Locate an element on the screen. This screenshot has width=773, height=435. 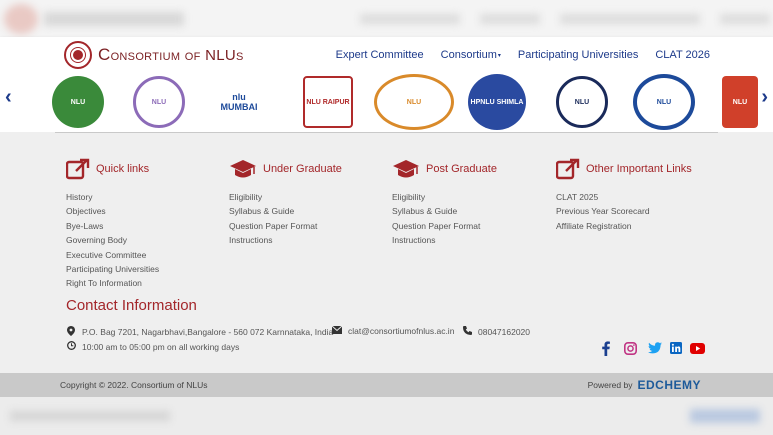
contact-phone: 08047162020 is located at coordinates (504, 332).